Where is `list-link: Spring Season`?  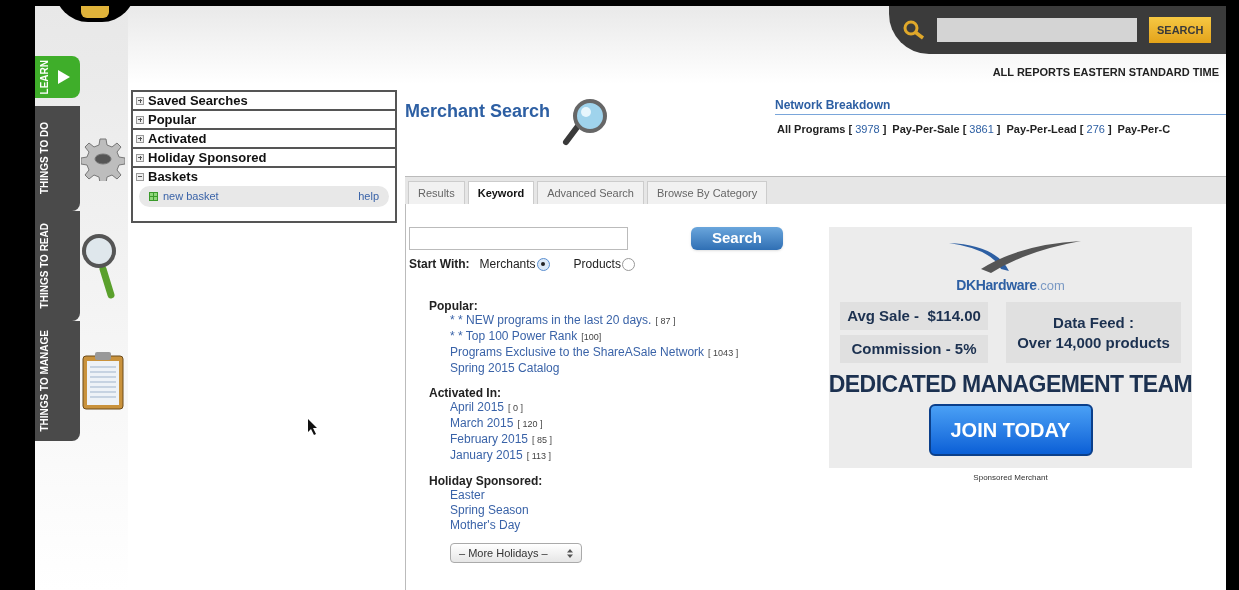 list-link: Spring Season is located at coordinates (489, 510).